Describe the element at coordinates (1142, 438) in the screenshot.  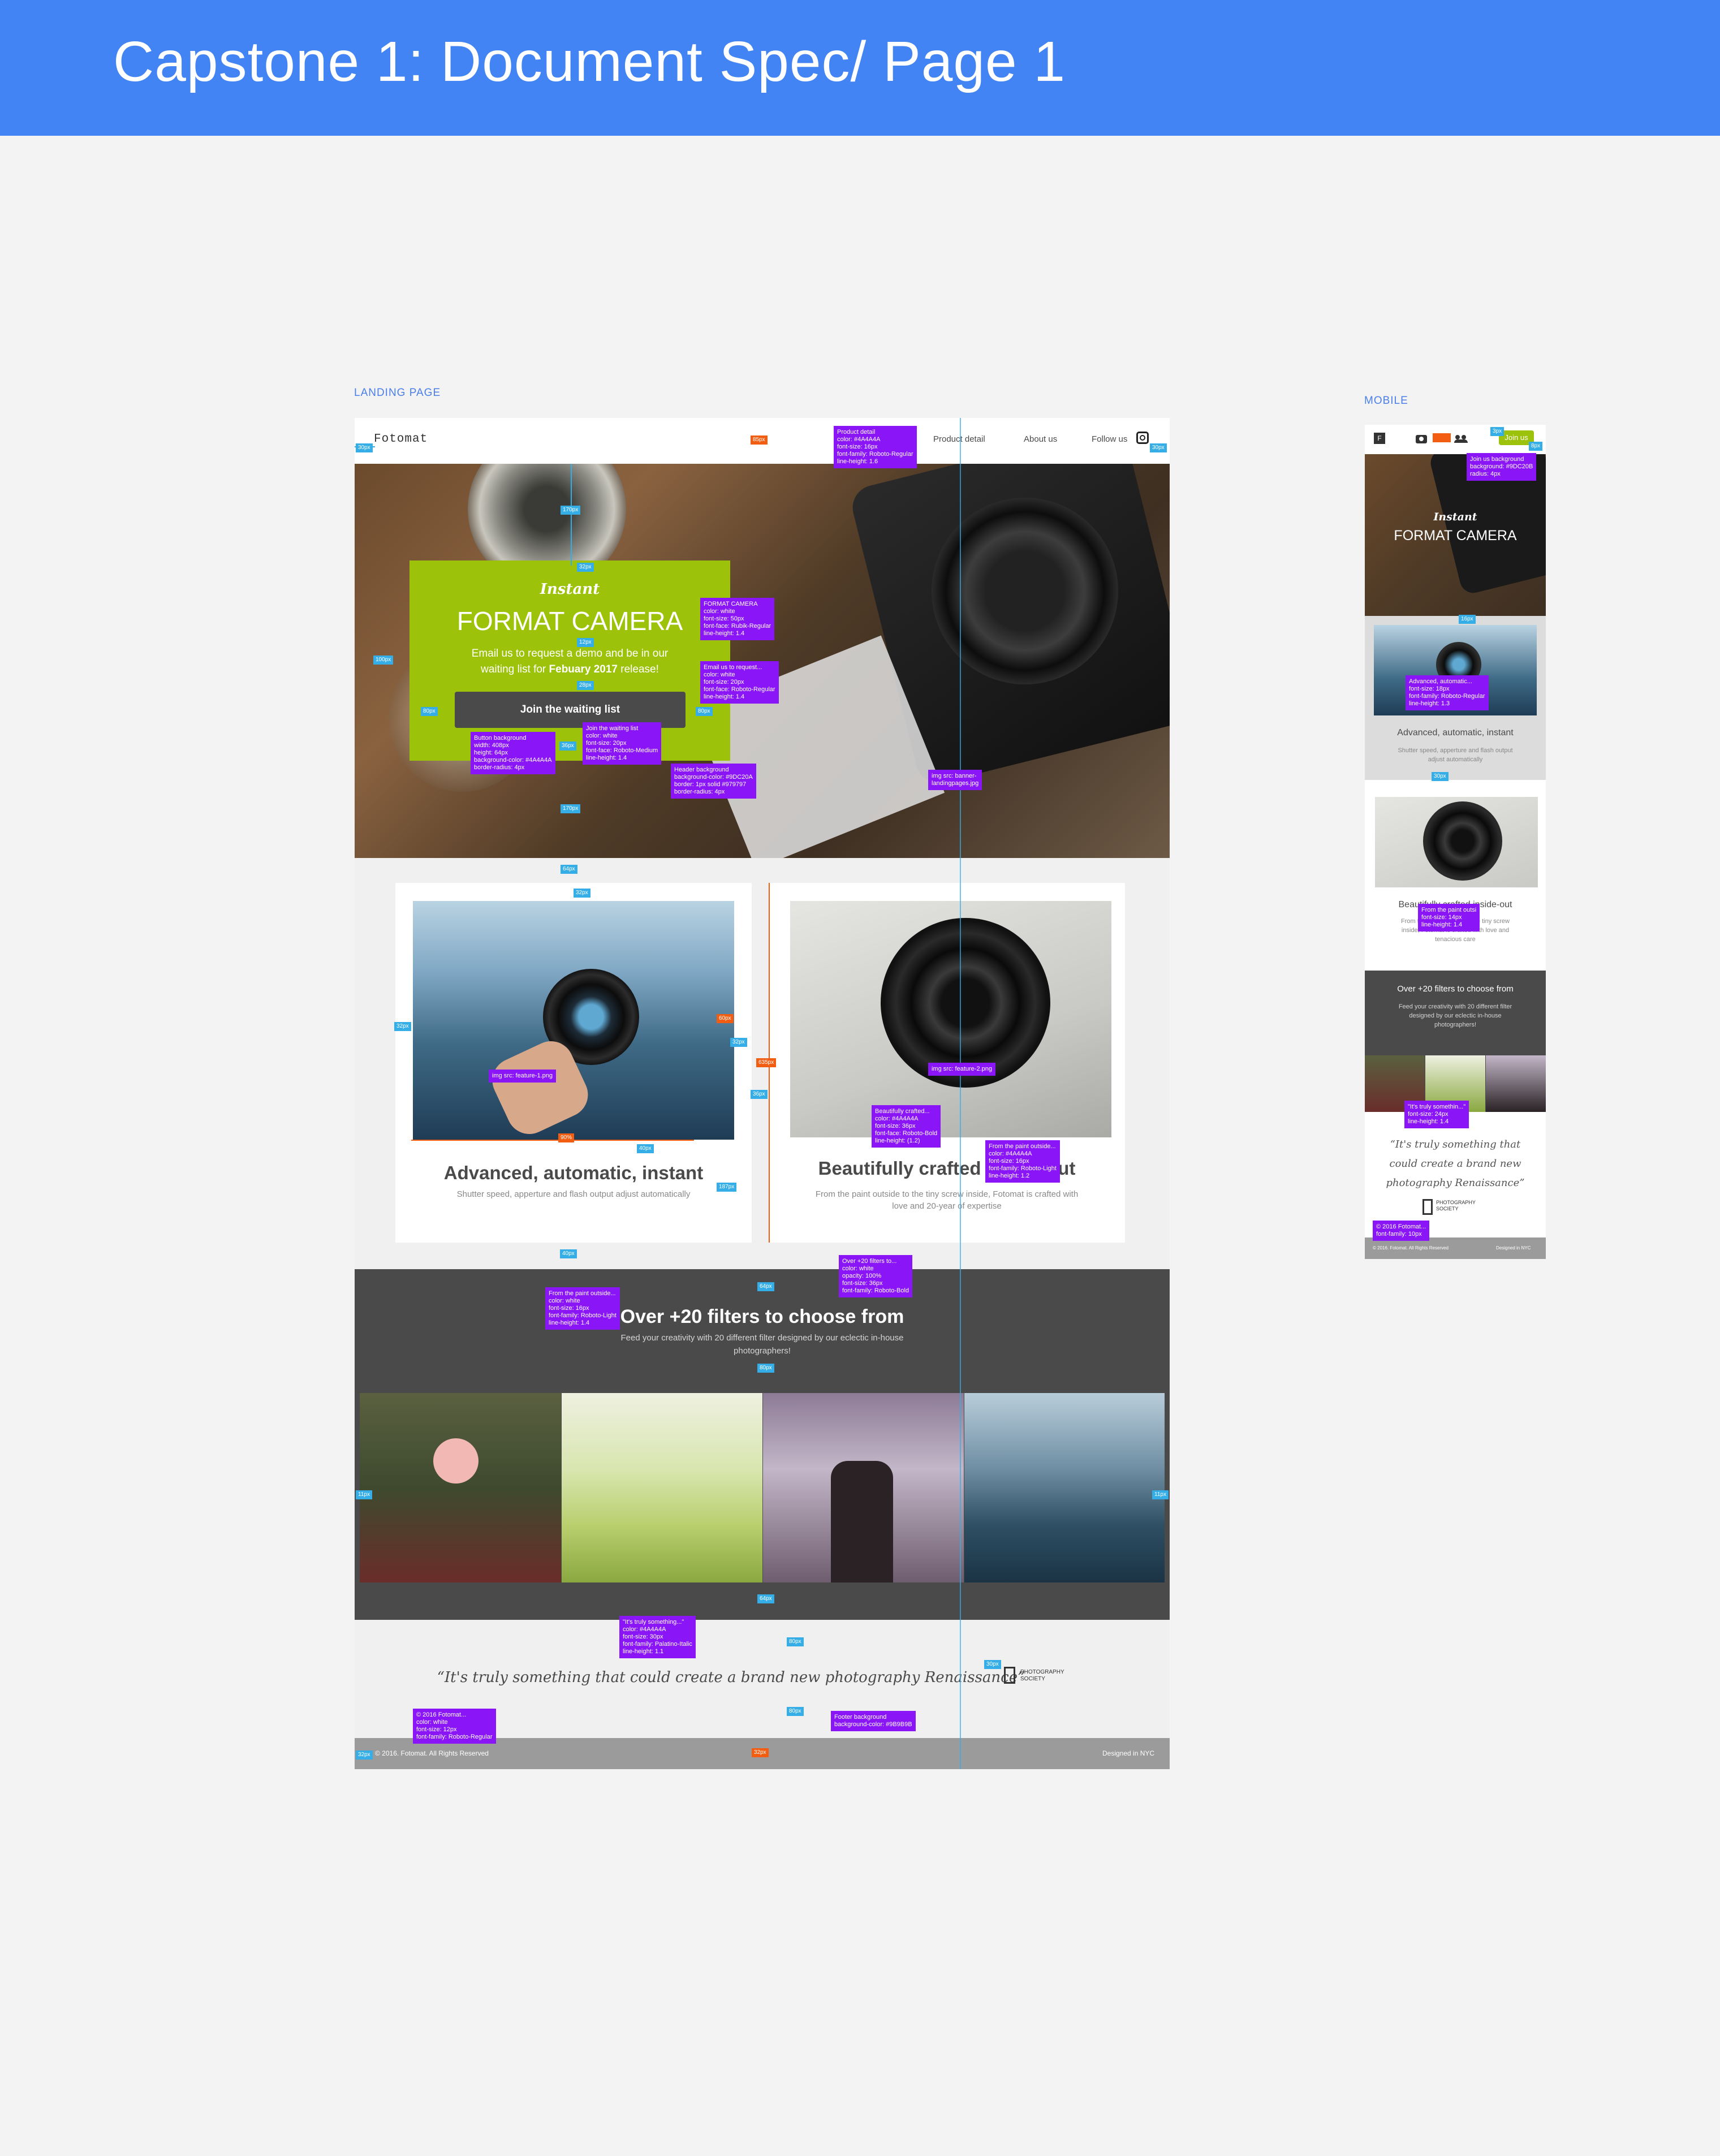
I see `instagram-icon` at that location.